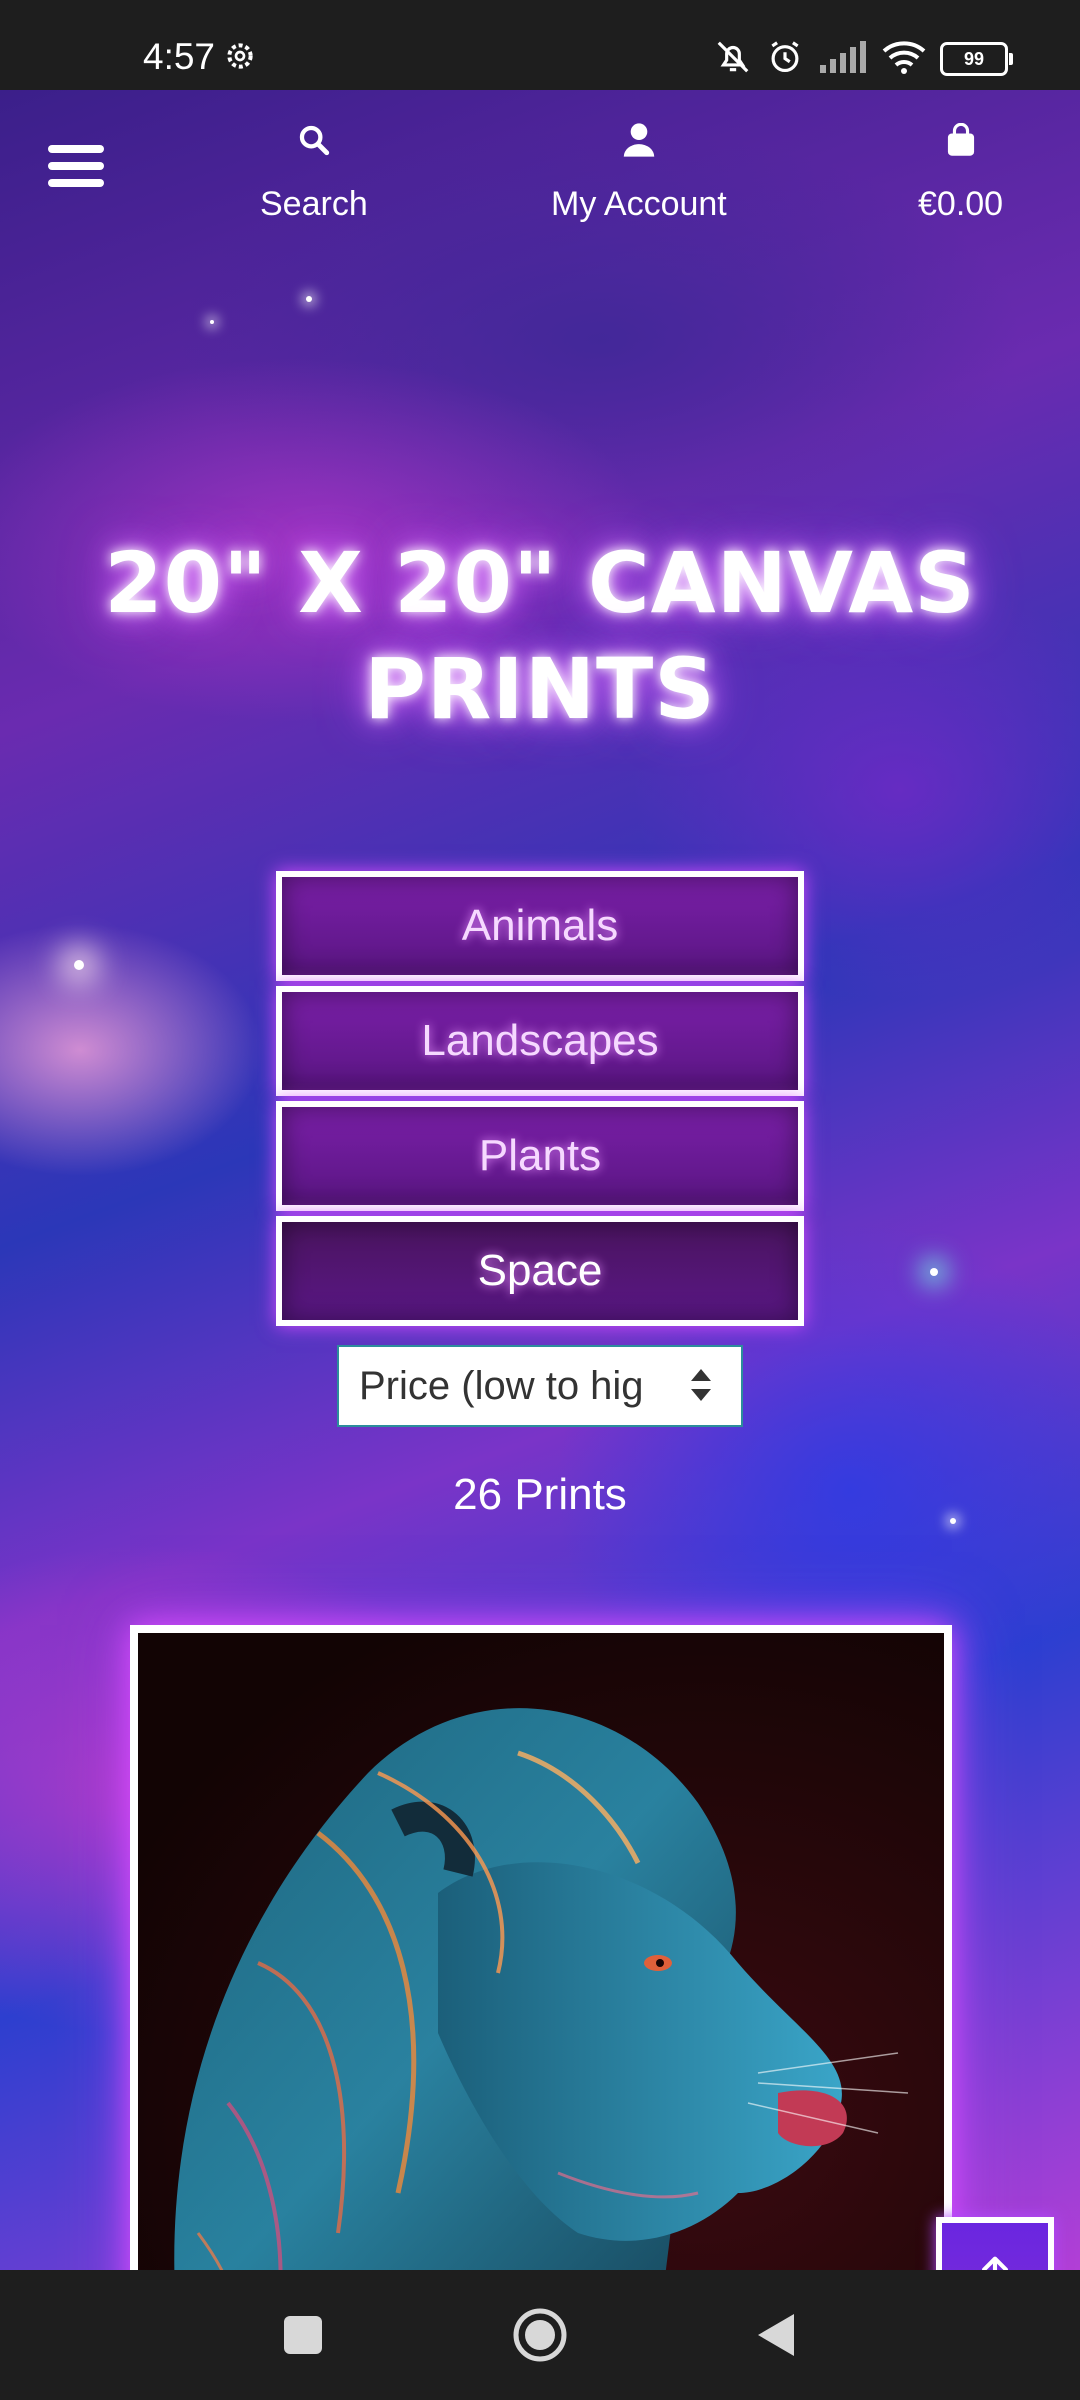  I want to click on signal-icon, so click(843, 59).